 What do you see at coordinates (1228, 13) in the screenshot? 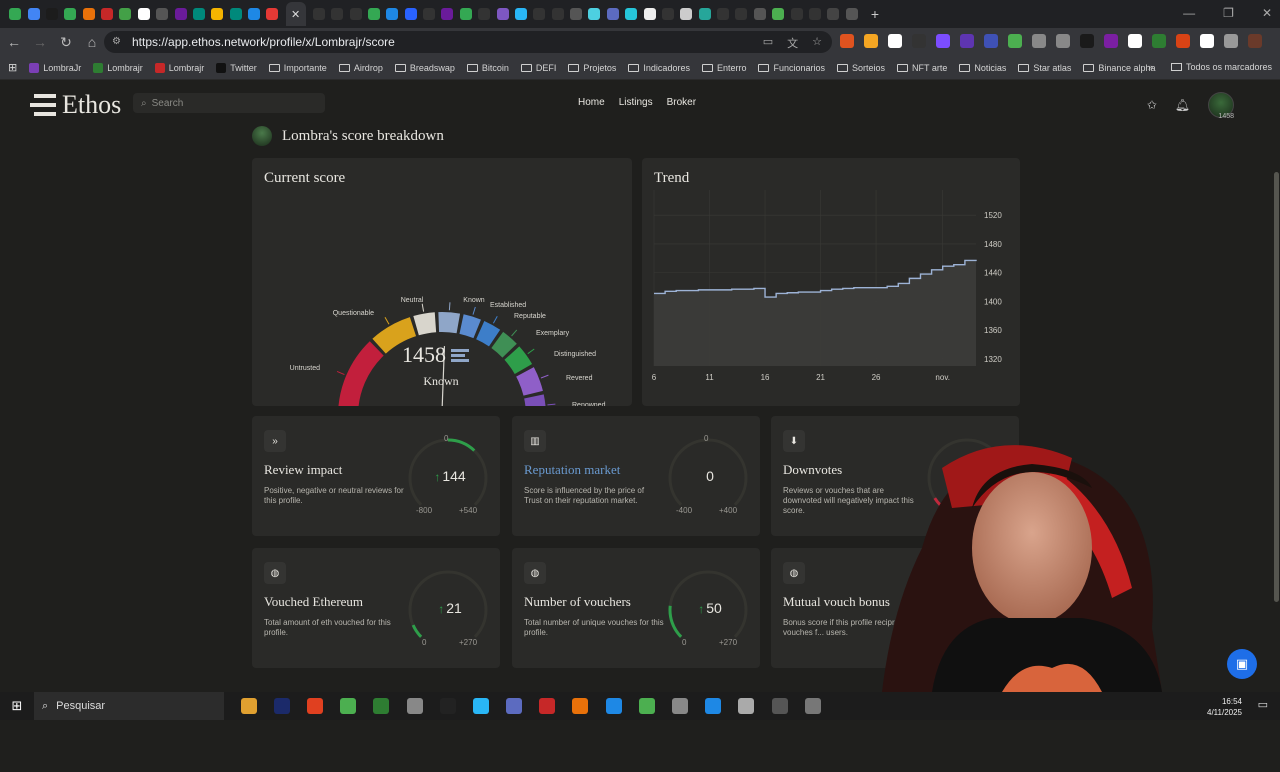
I see `restore-icon: ❐` at bounding box center [1228, 13].